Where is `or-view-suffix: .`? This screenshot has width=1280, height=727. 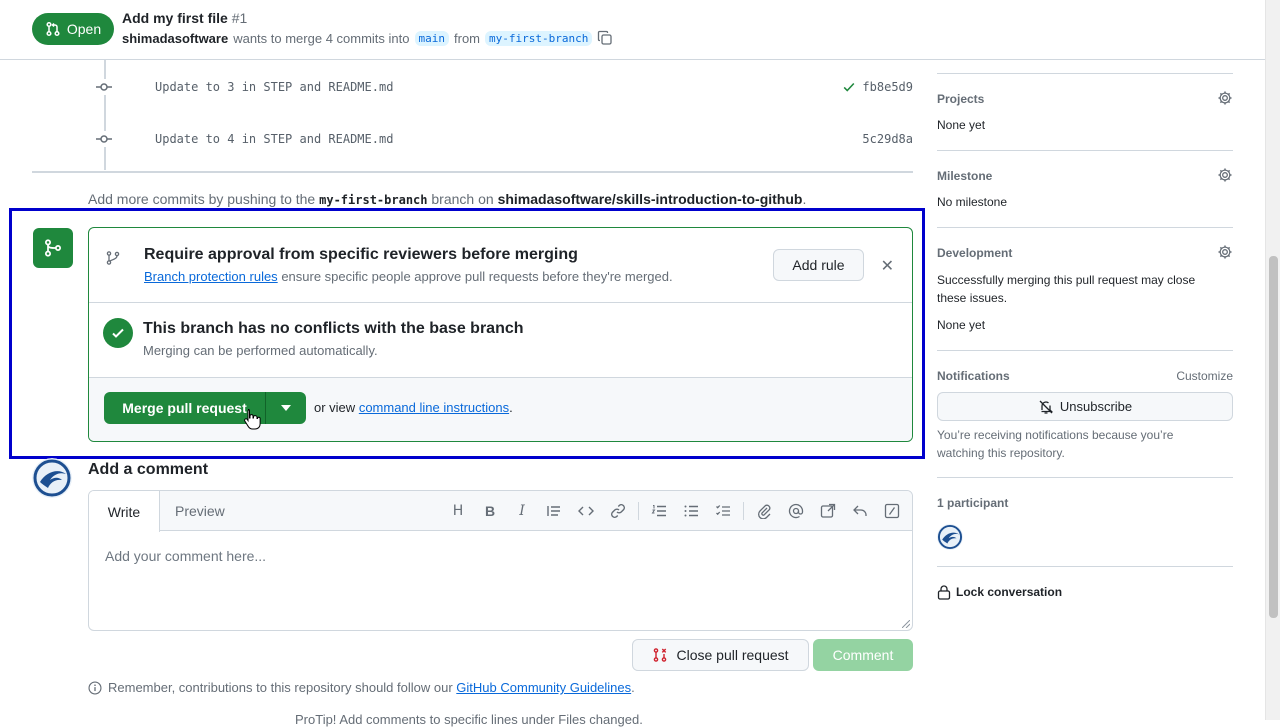 or-view-suffix: . is located at coordinates (511, 407).